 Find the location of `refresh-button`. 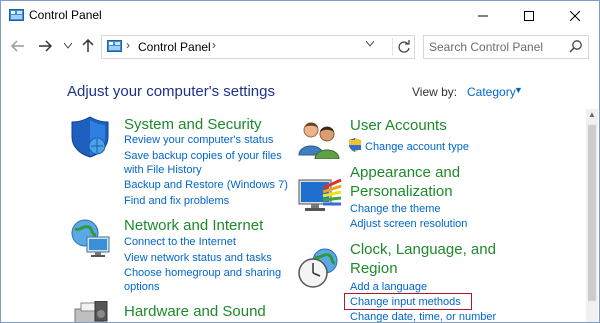

refresh-button is located at coordinates (401, 47).